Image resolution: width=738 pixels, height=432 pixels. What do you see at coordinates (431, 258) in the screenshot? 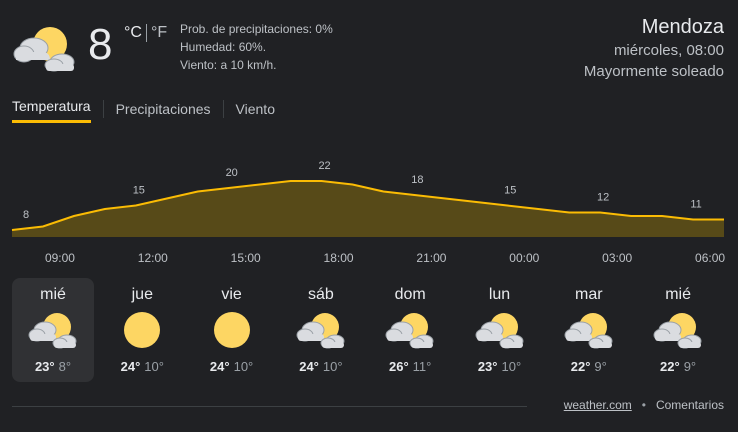
I see `chart-time-label: 21:00` at bounding box center [431, 258].